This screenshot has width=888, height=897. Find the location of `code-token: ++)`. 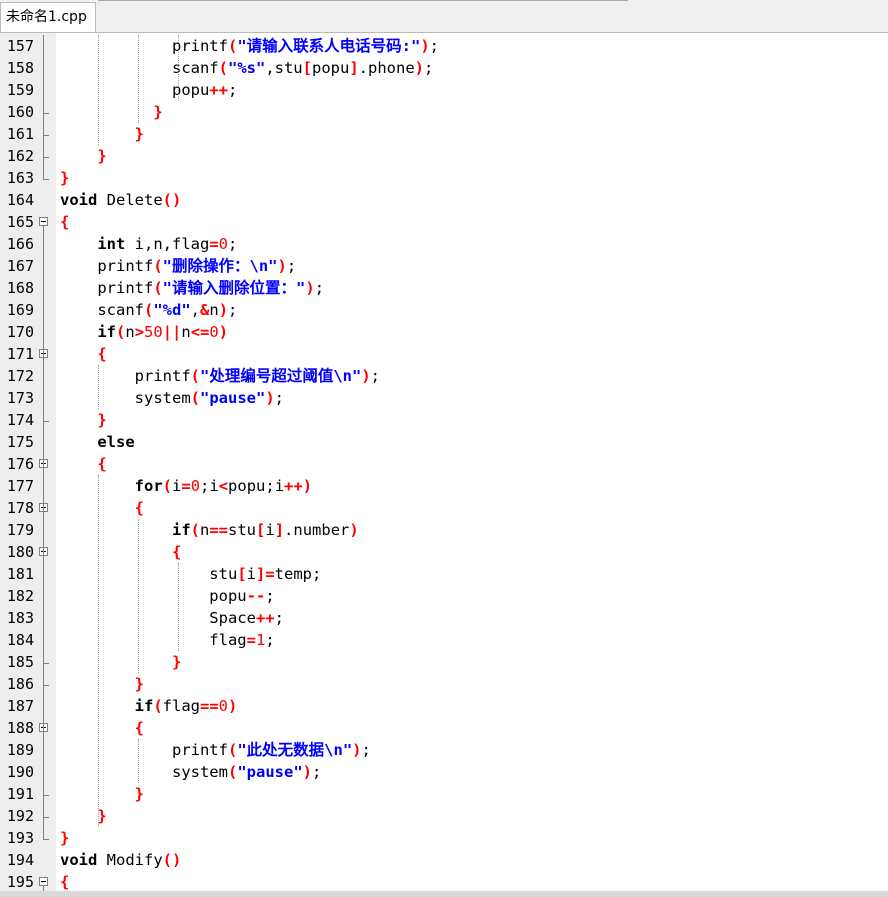

code-token: ++) is located at coordinates (298, 486).